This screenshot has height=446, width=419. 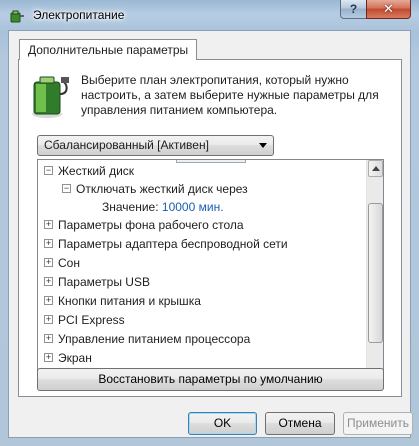 I want to click on power-app-icon, so click(x=17, y=16).